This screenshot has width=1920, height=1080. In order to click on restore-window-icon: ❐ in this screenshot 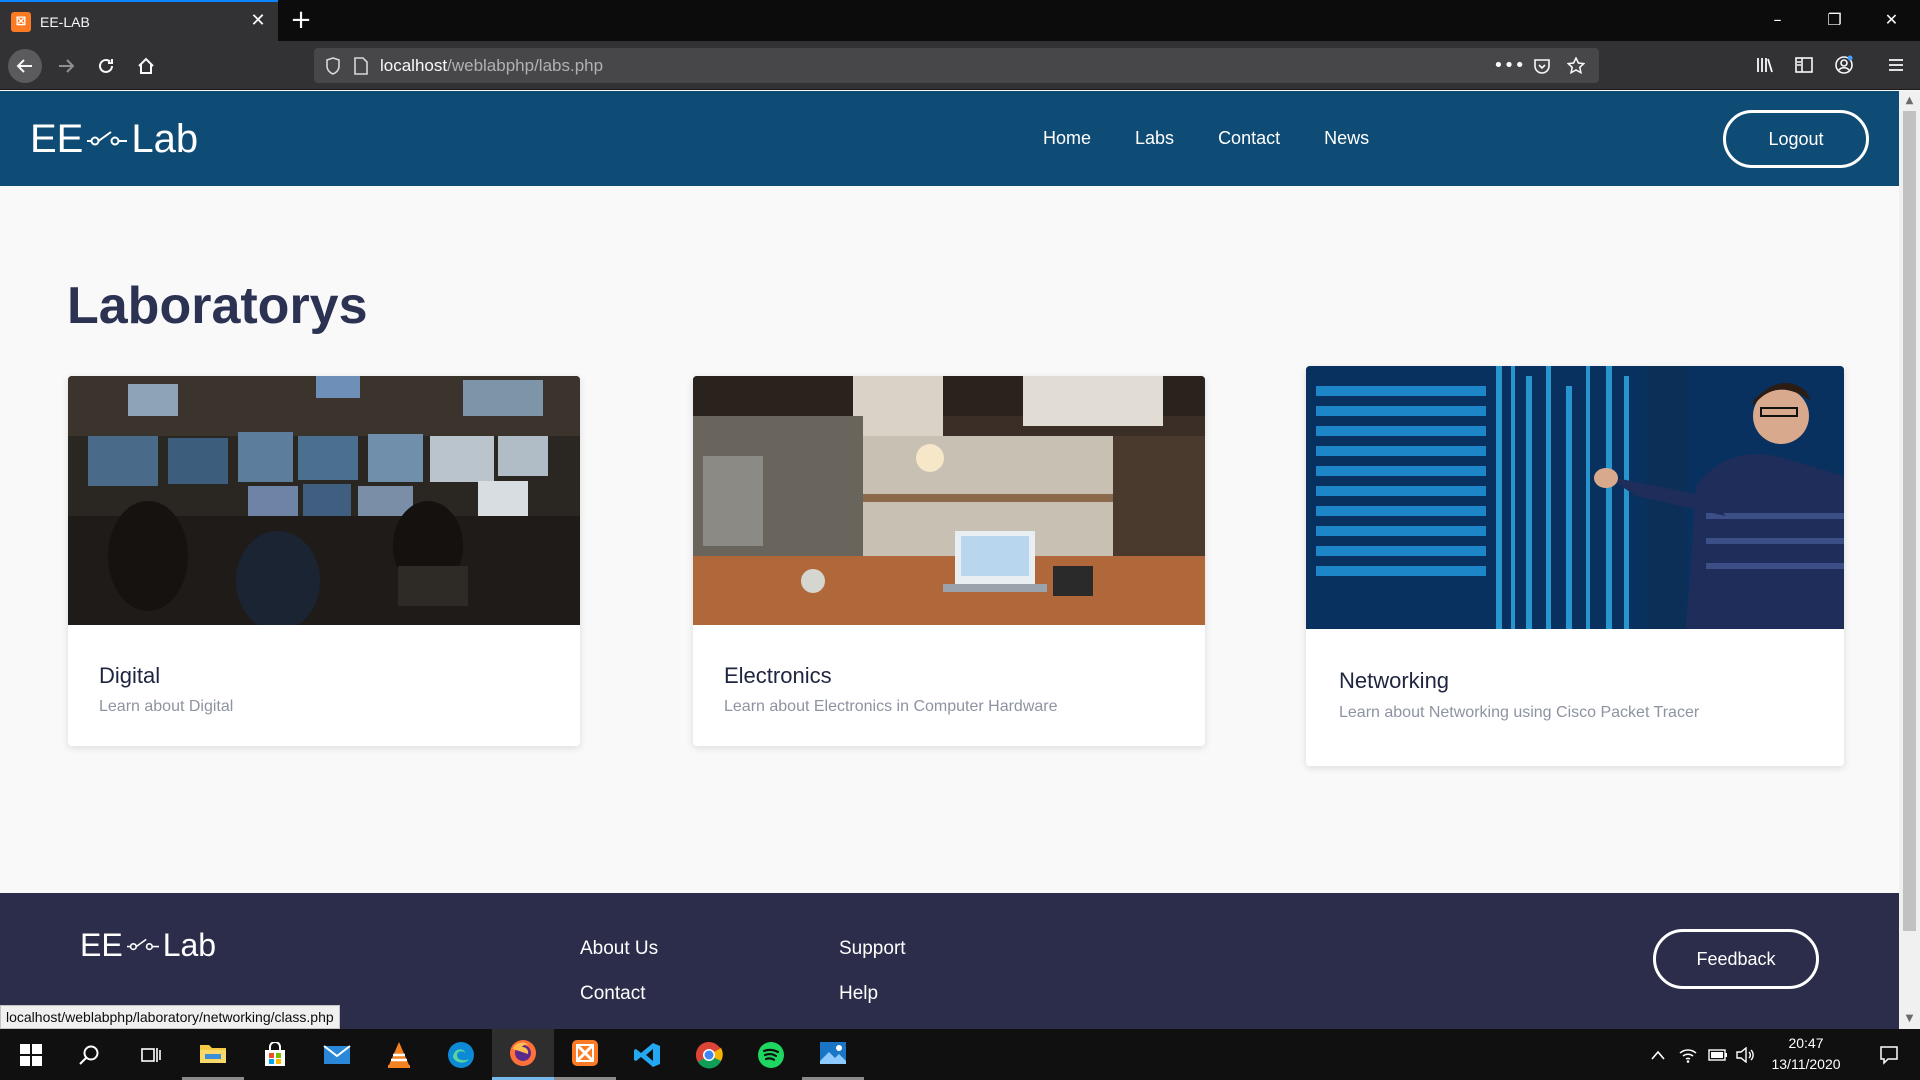, I will do `click(1834, 20)`.